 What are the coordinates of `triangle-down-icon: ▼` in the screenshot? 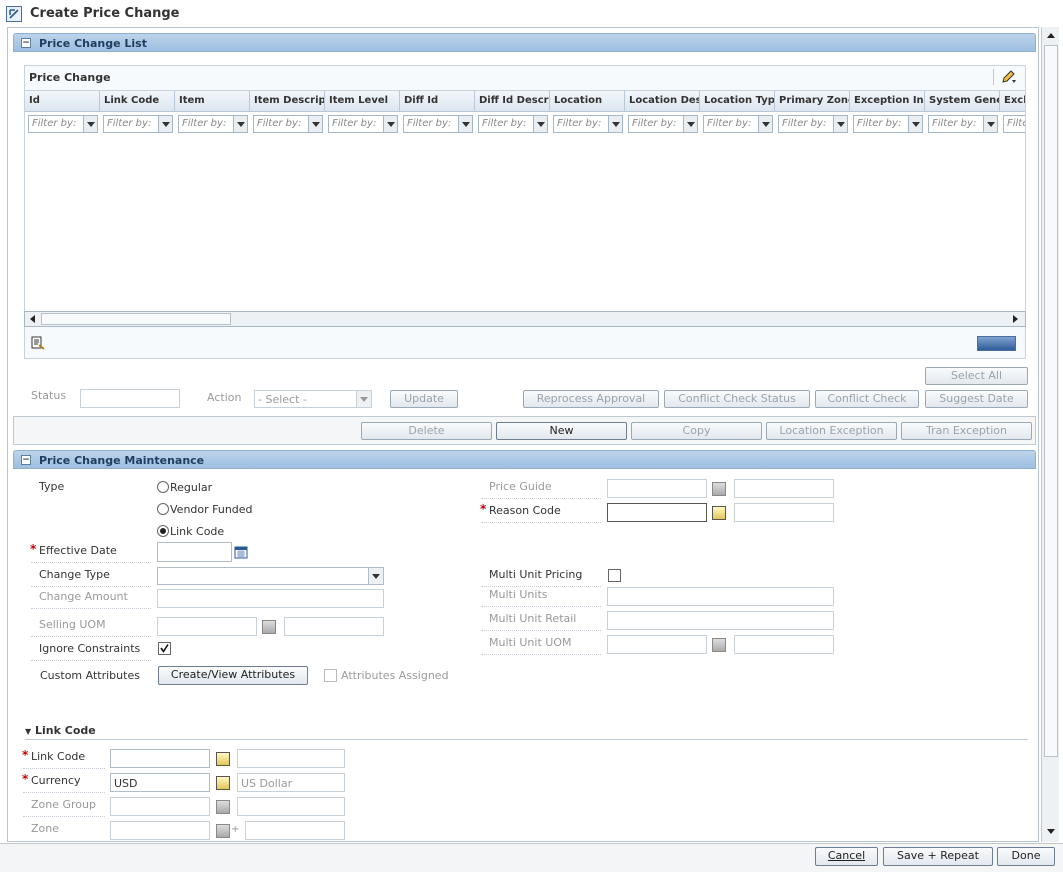 It's located at (28, 731).